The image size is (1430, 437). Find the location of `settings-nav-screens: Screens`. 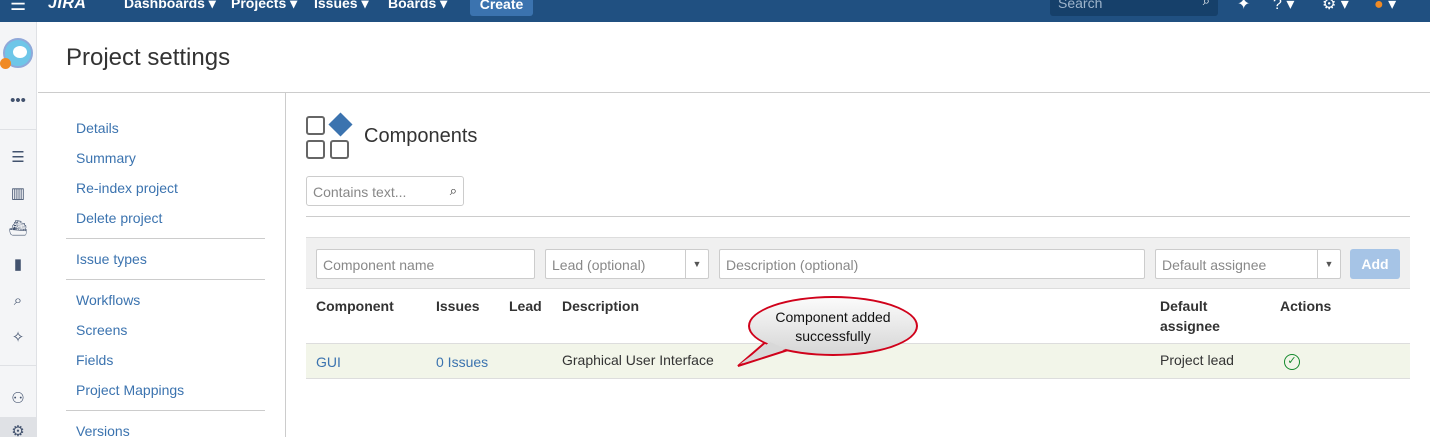

settings-nav-screens: Screens is located at coordinates (101, 330).